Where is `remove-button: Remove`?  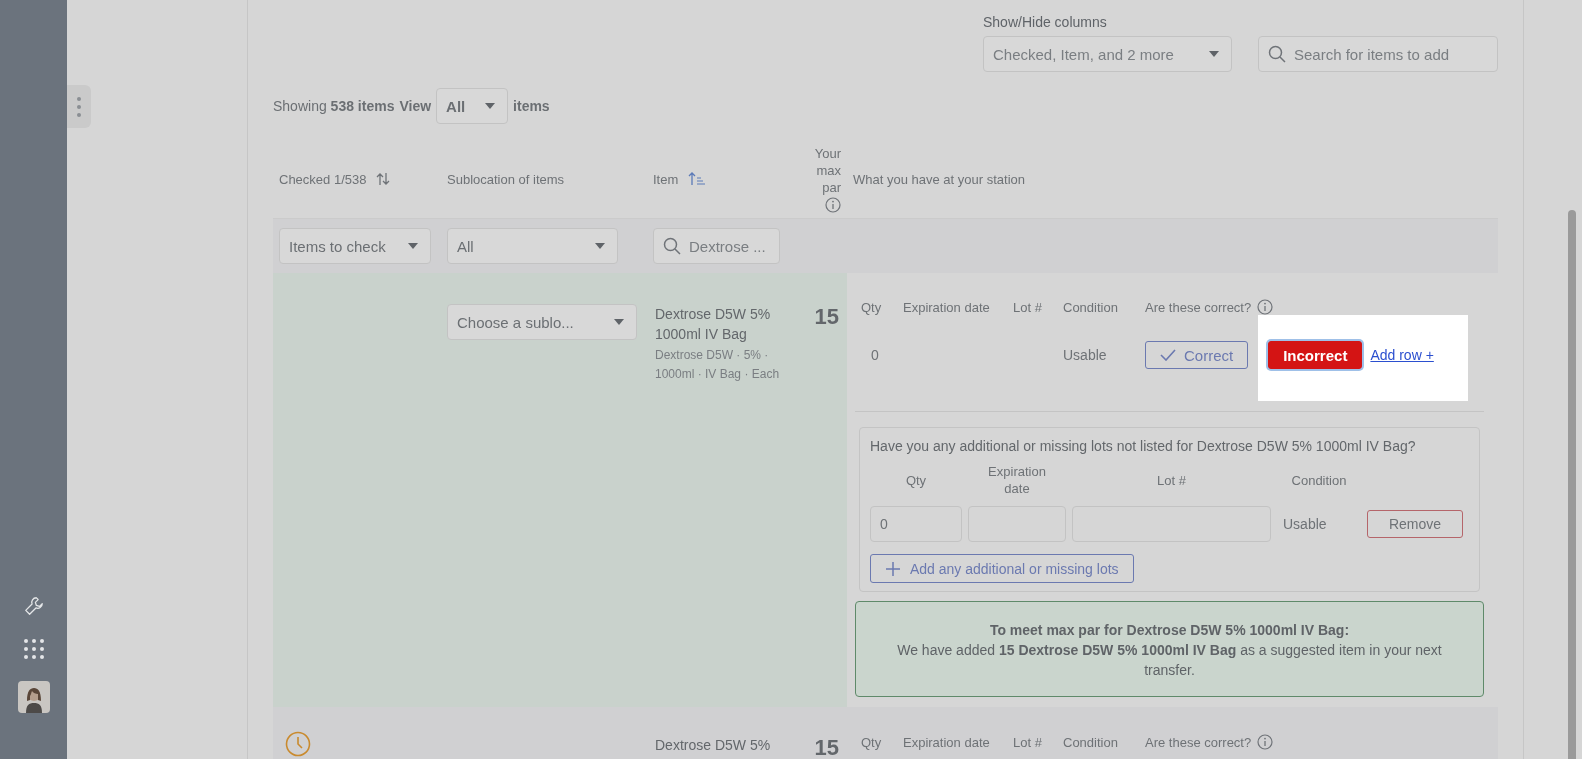
remove-button: Remove is located at coordinates (1415, 524).